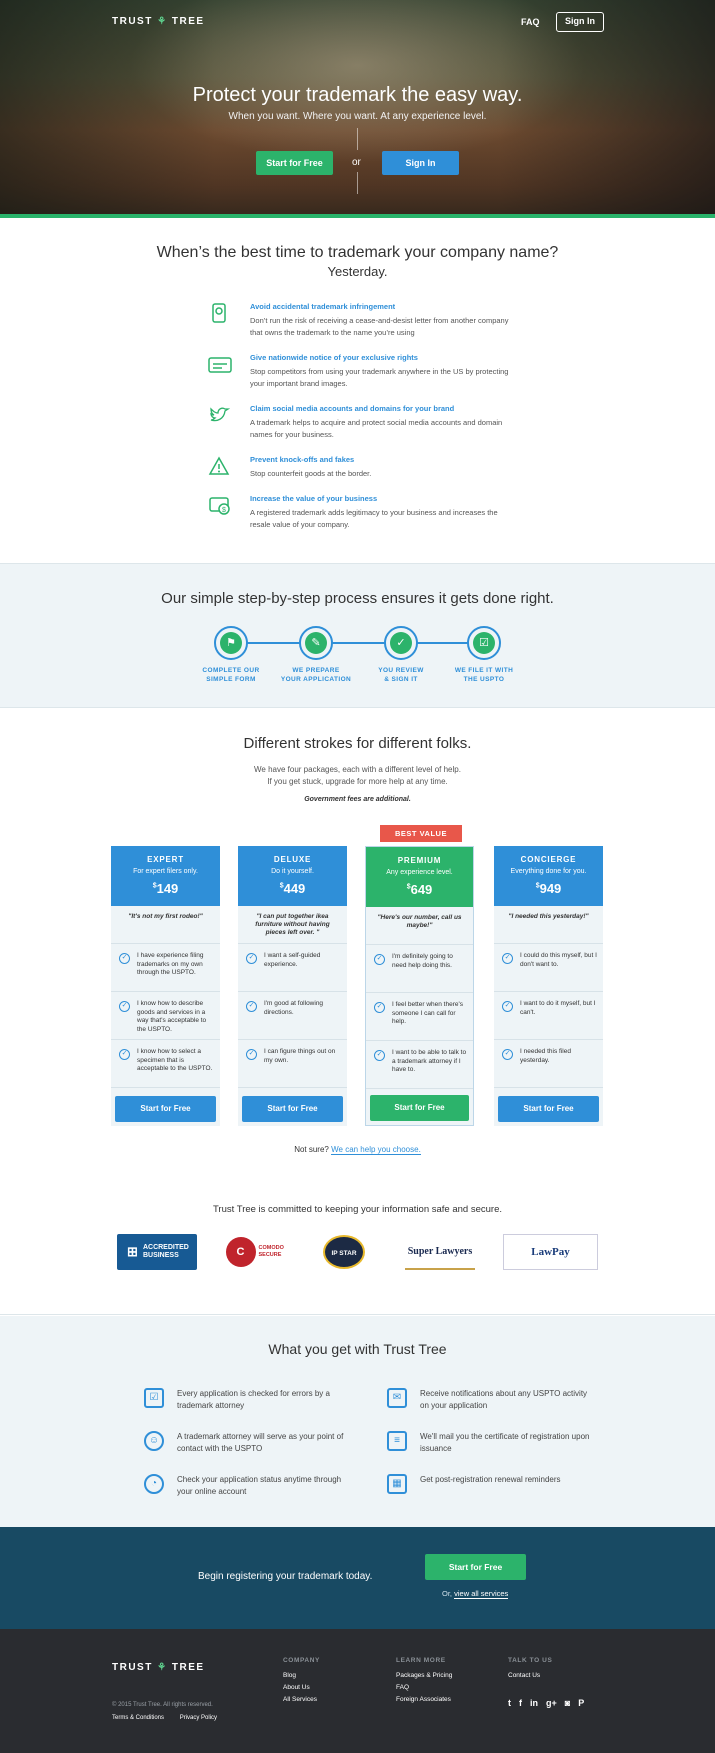 This screenshot has height=1753, width=715. Describe the element at coordinates (301, 1687) in the screenshot. I see `footer-link-about: About Us` at that location.